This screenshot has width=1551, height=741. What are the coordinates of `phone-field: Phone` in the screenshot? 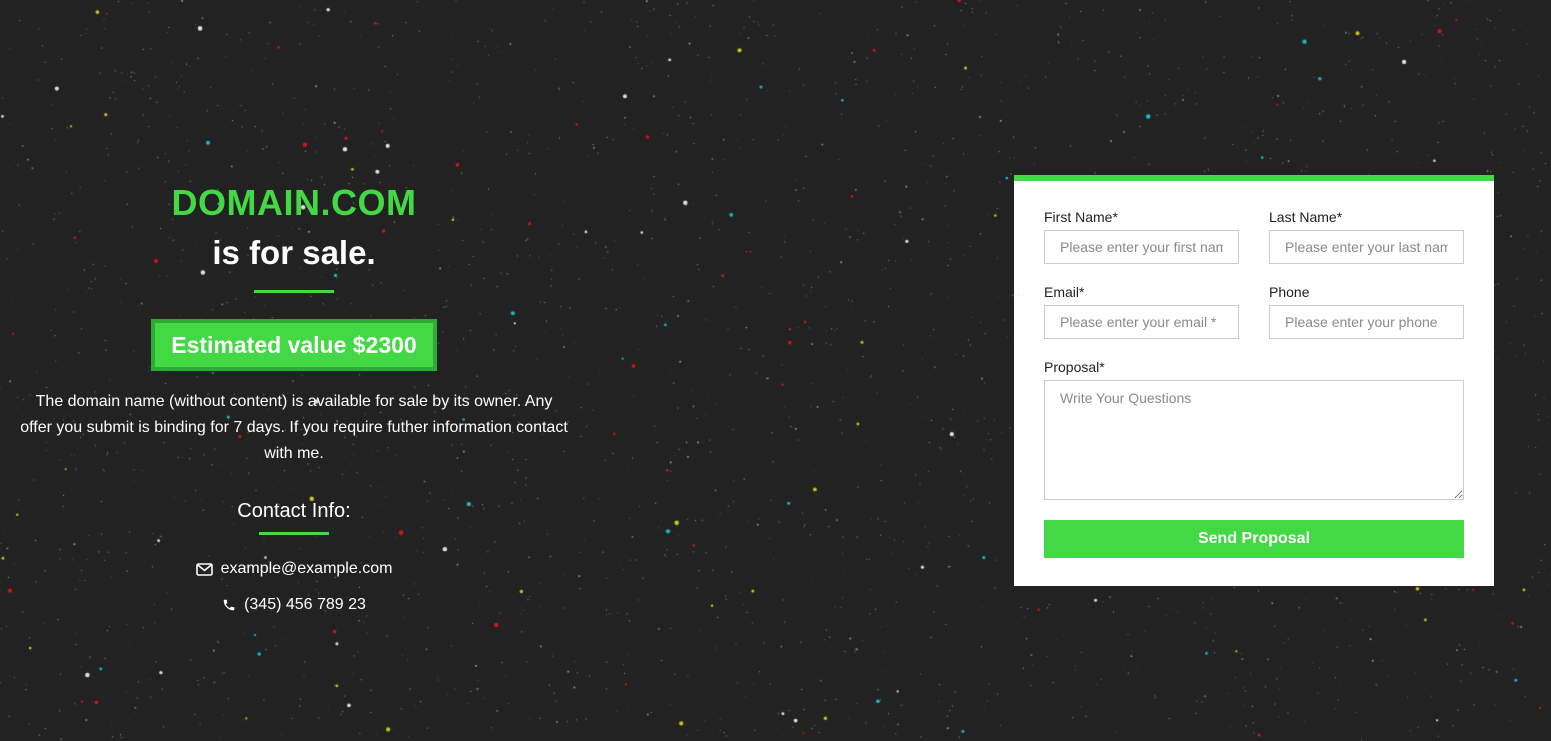 It's located at (1366, 311).